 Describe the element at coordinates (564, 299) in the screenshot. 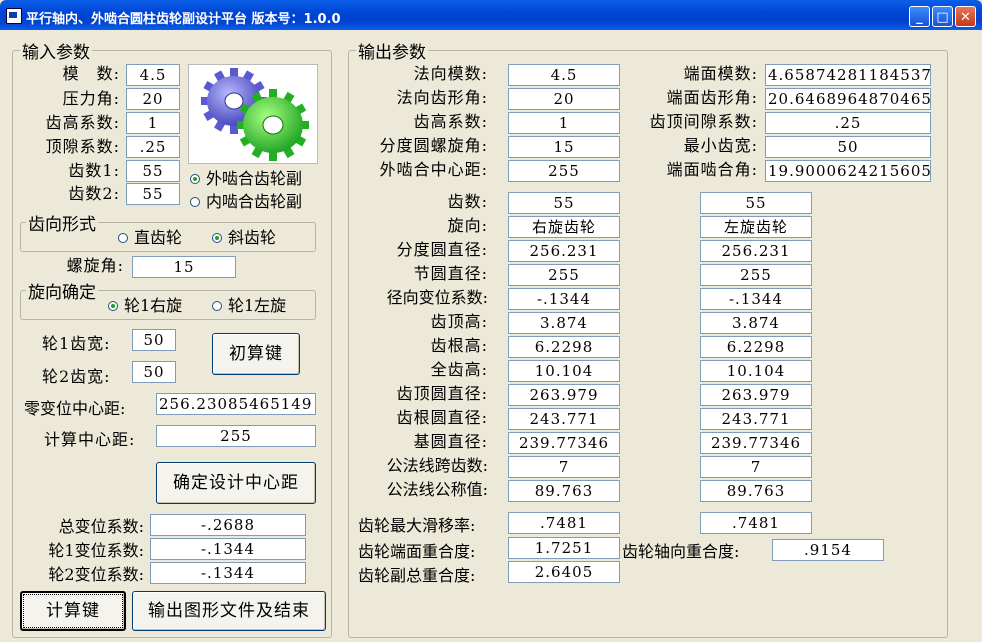

I see `gear1-value: -.1344` at that location.